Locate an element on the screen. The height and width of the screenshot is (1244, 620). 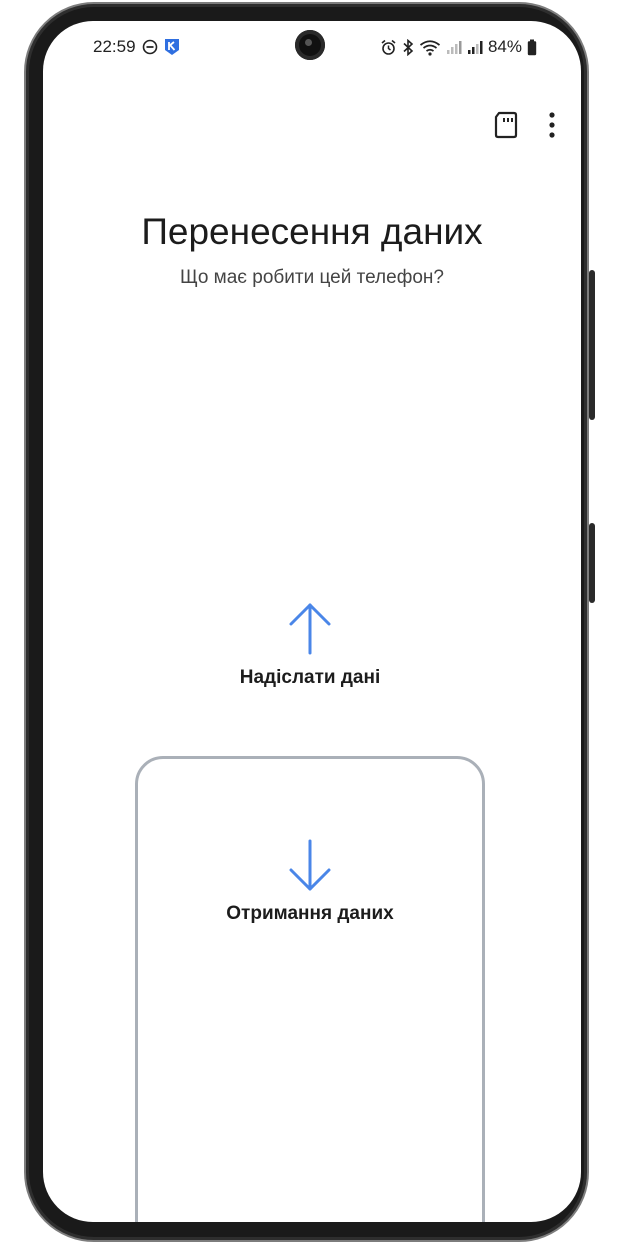
send-data-option: Надіслати дані is located at coordinates (310, 656).